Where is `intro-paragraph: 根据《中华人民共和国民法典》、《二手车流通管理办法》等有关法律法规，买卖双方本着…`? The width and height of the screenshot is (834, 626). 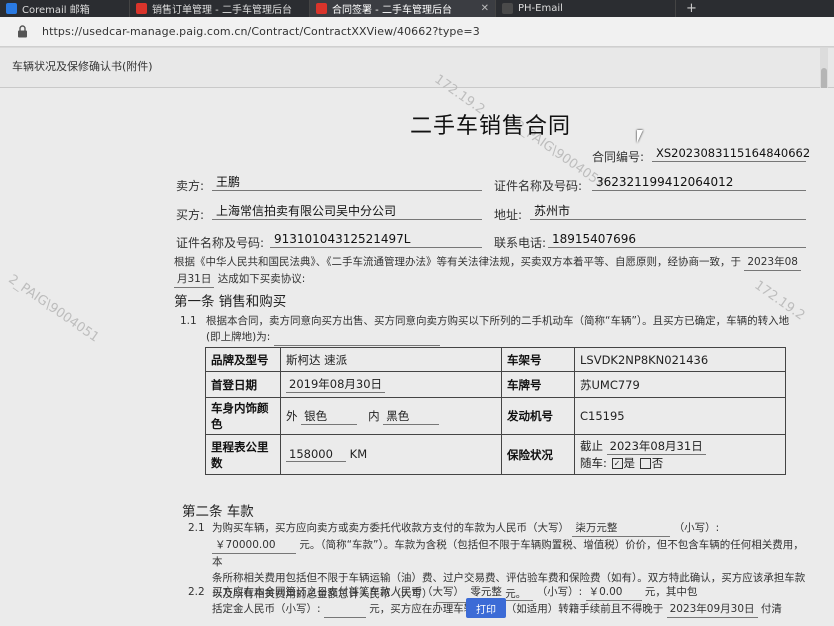 intro-paragraph: 根据《中华人民共和国民法典》、《二手车流通管理办法》等有关法律法规，买卖双方本着… is located at coordinates (494, 271).